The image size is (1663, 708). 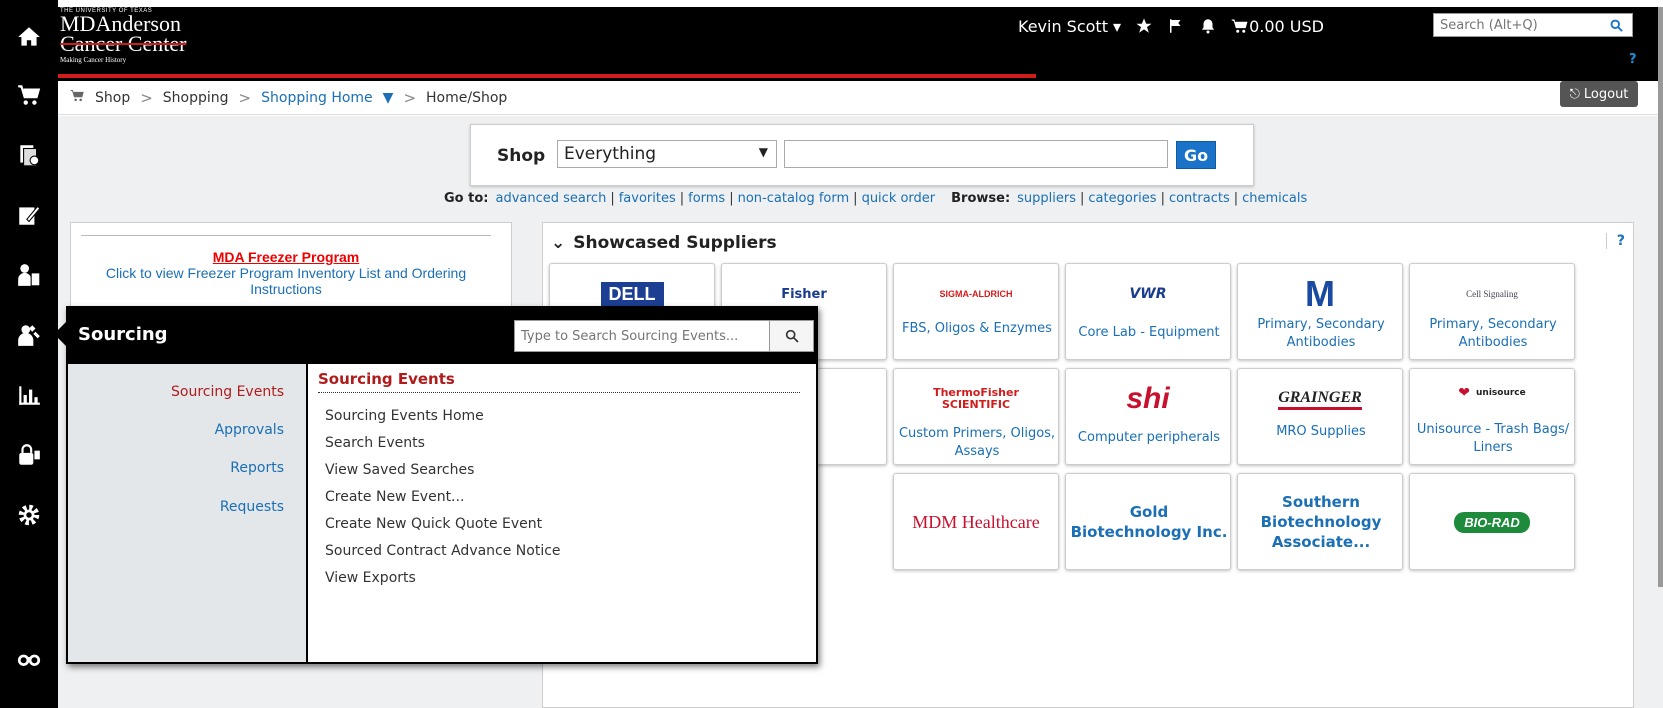 I want to click on link-sourced-contract-notice: Sourced Contract Advance Notice, so click(x=443, y=551).